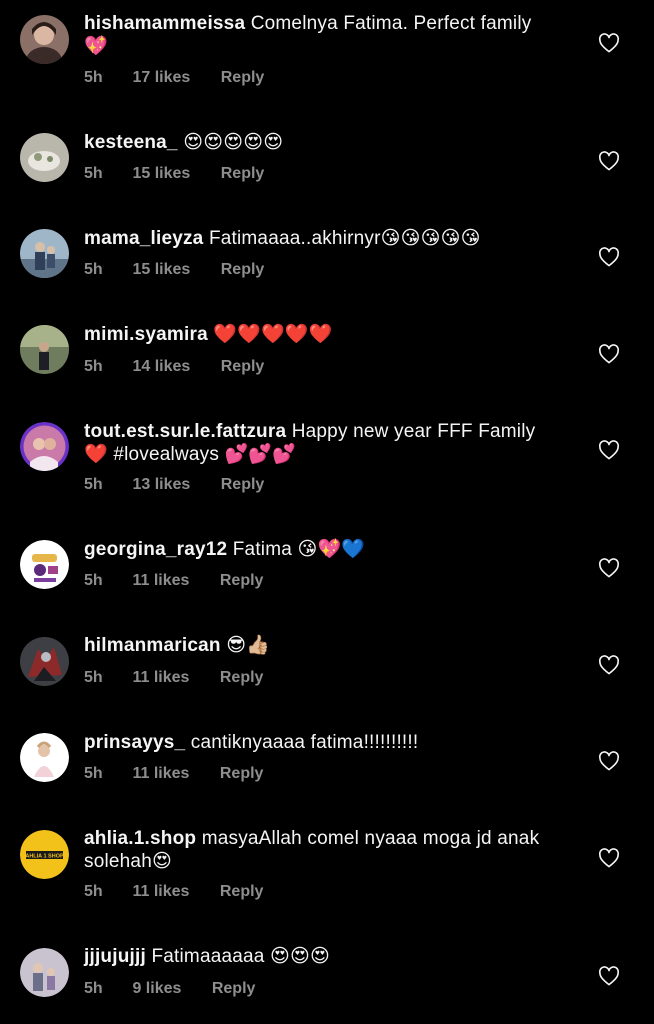 The height and width of the screenshot is (1024, 654). I want to click on comment-body: kesteena_ 😍😍😍😍😍, so click(319, 142).